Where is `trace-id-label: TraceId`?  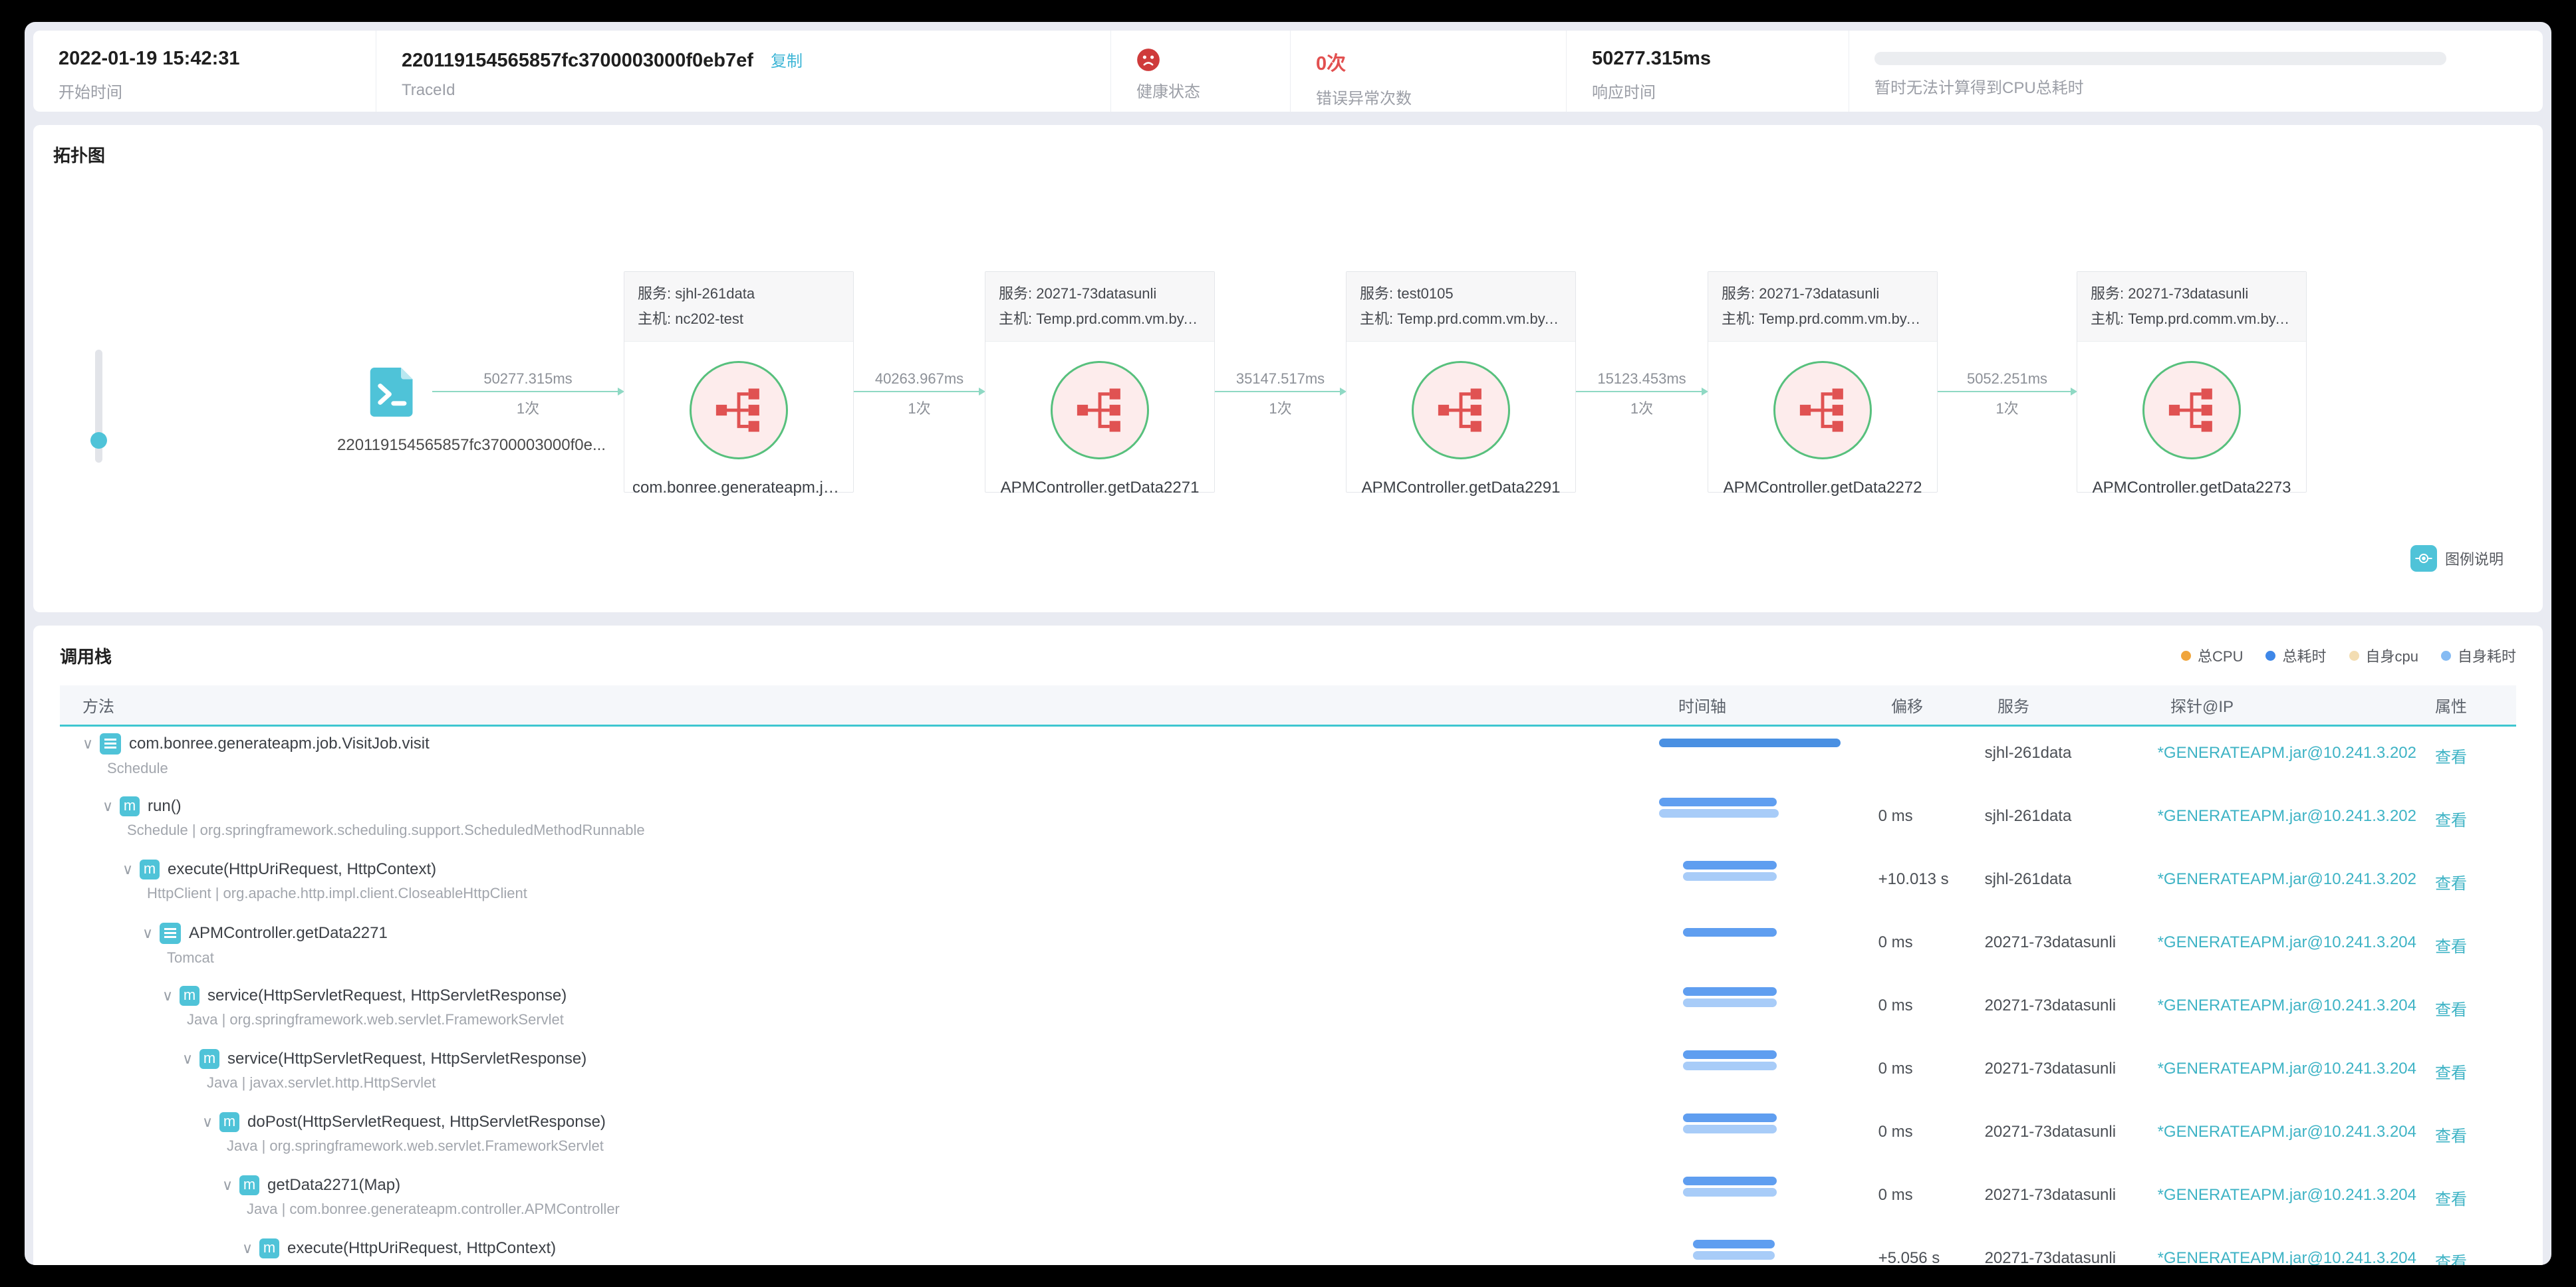
trace-id-label: TraceId is located at coordinates (428, 90).